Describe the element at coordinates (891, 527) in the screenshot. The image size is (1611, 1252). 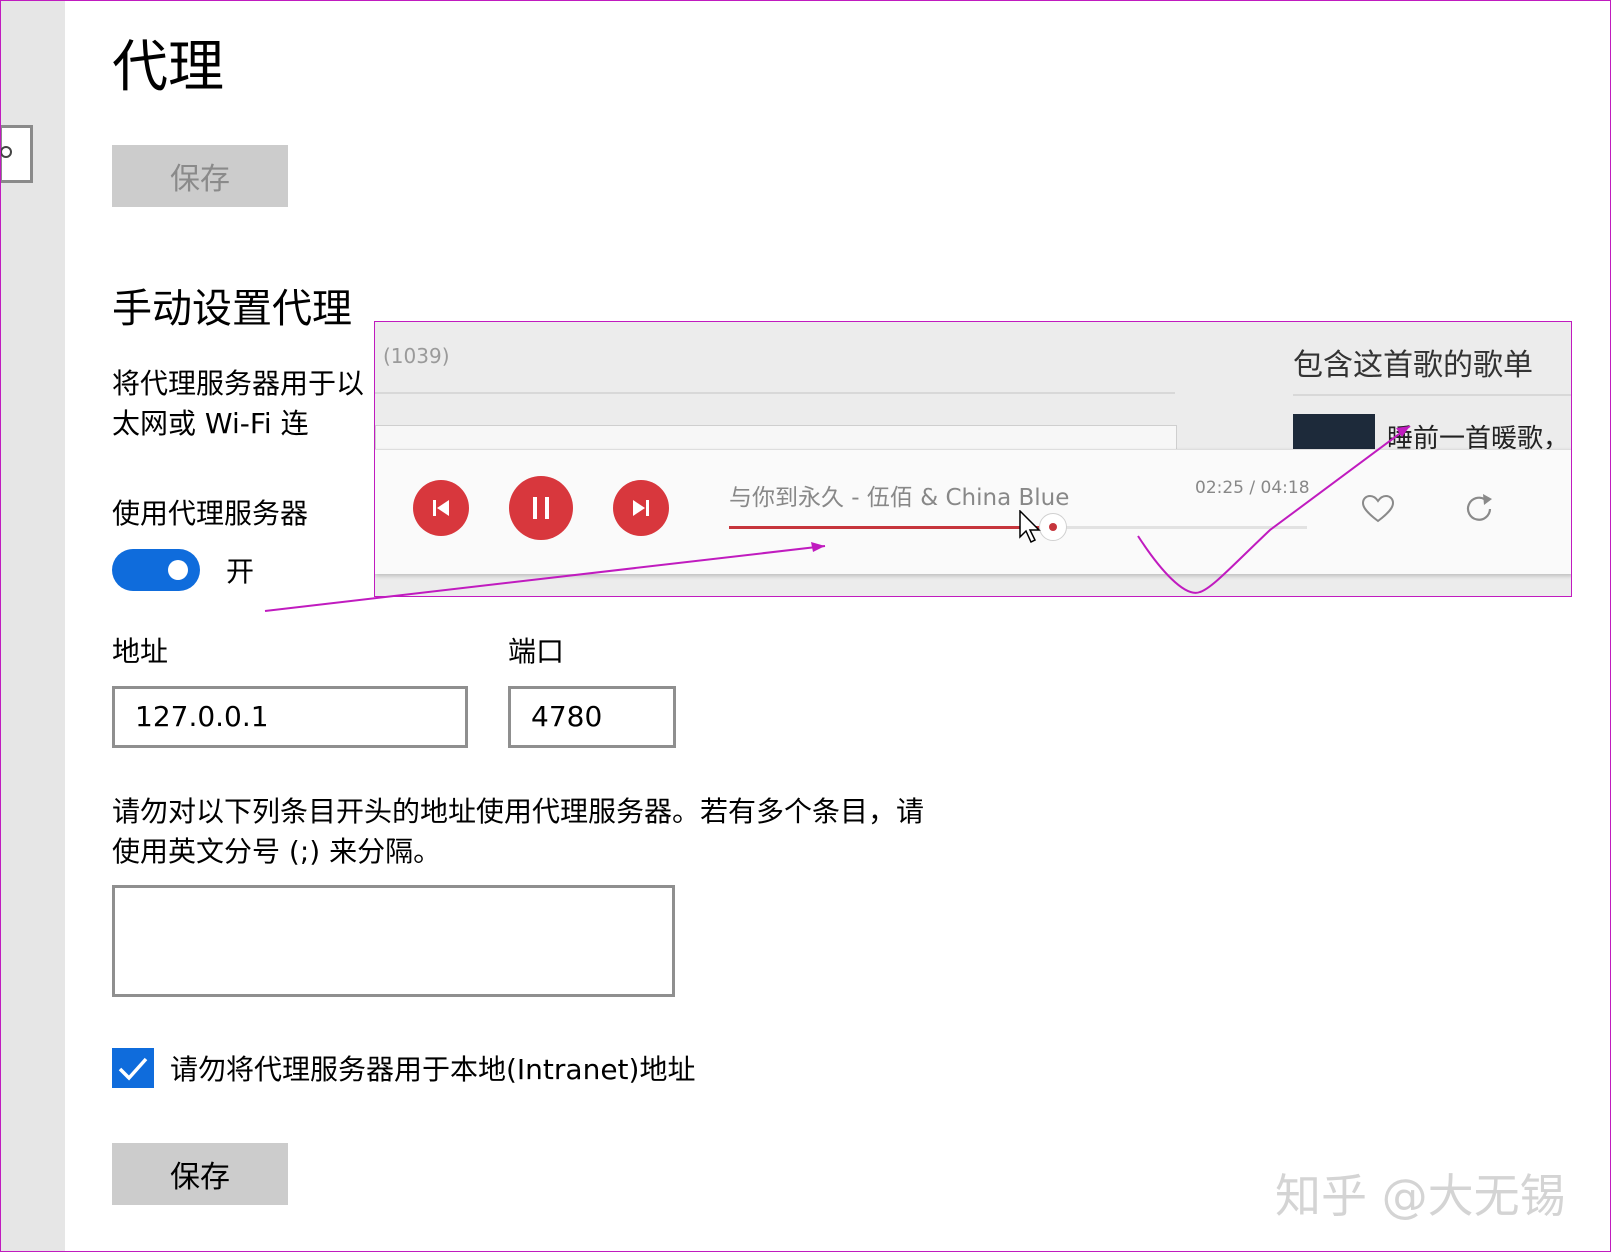
I see `progress-fill` at that location.